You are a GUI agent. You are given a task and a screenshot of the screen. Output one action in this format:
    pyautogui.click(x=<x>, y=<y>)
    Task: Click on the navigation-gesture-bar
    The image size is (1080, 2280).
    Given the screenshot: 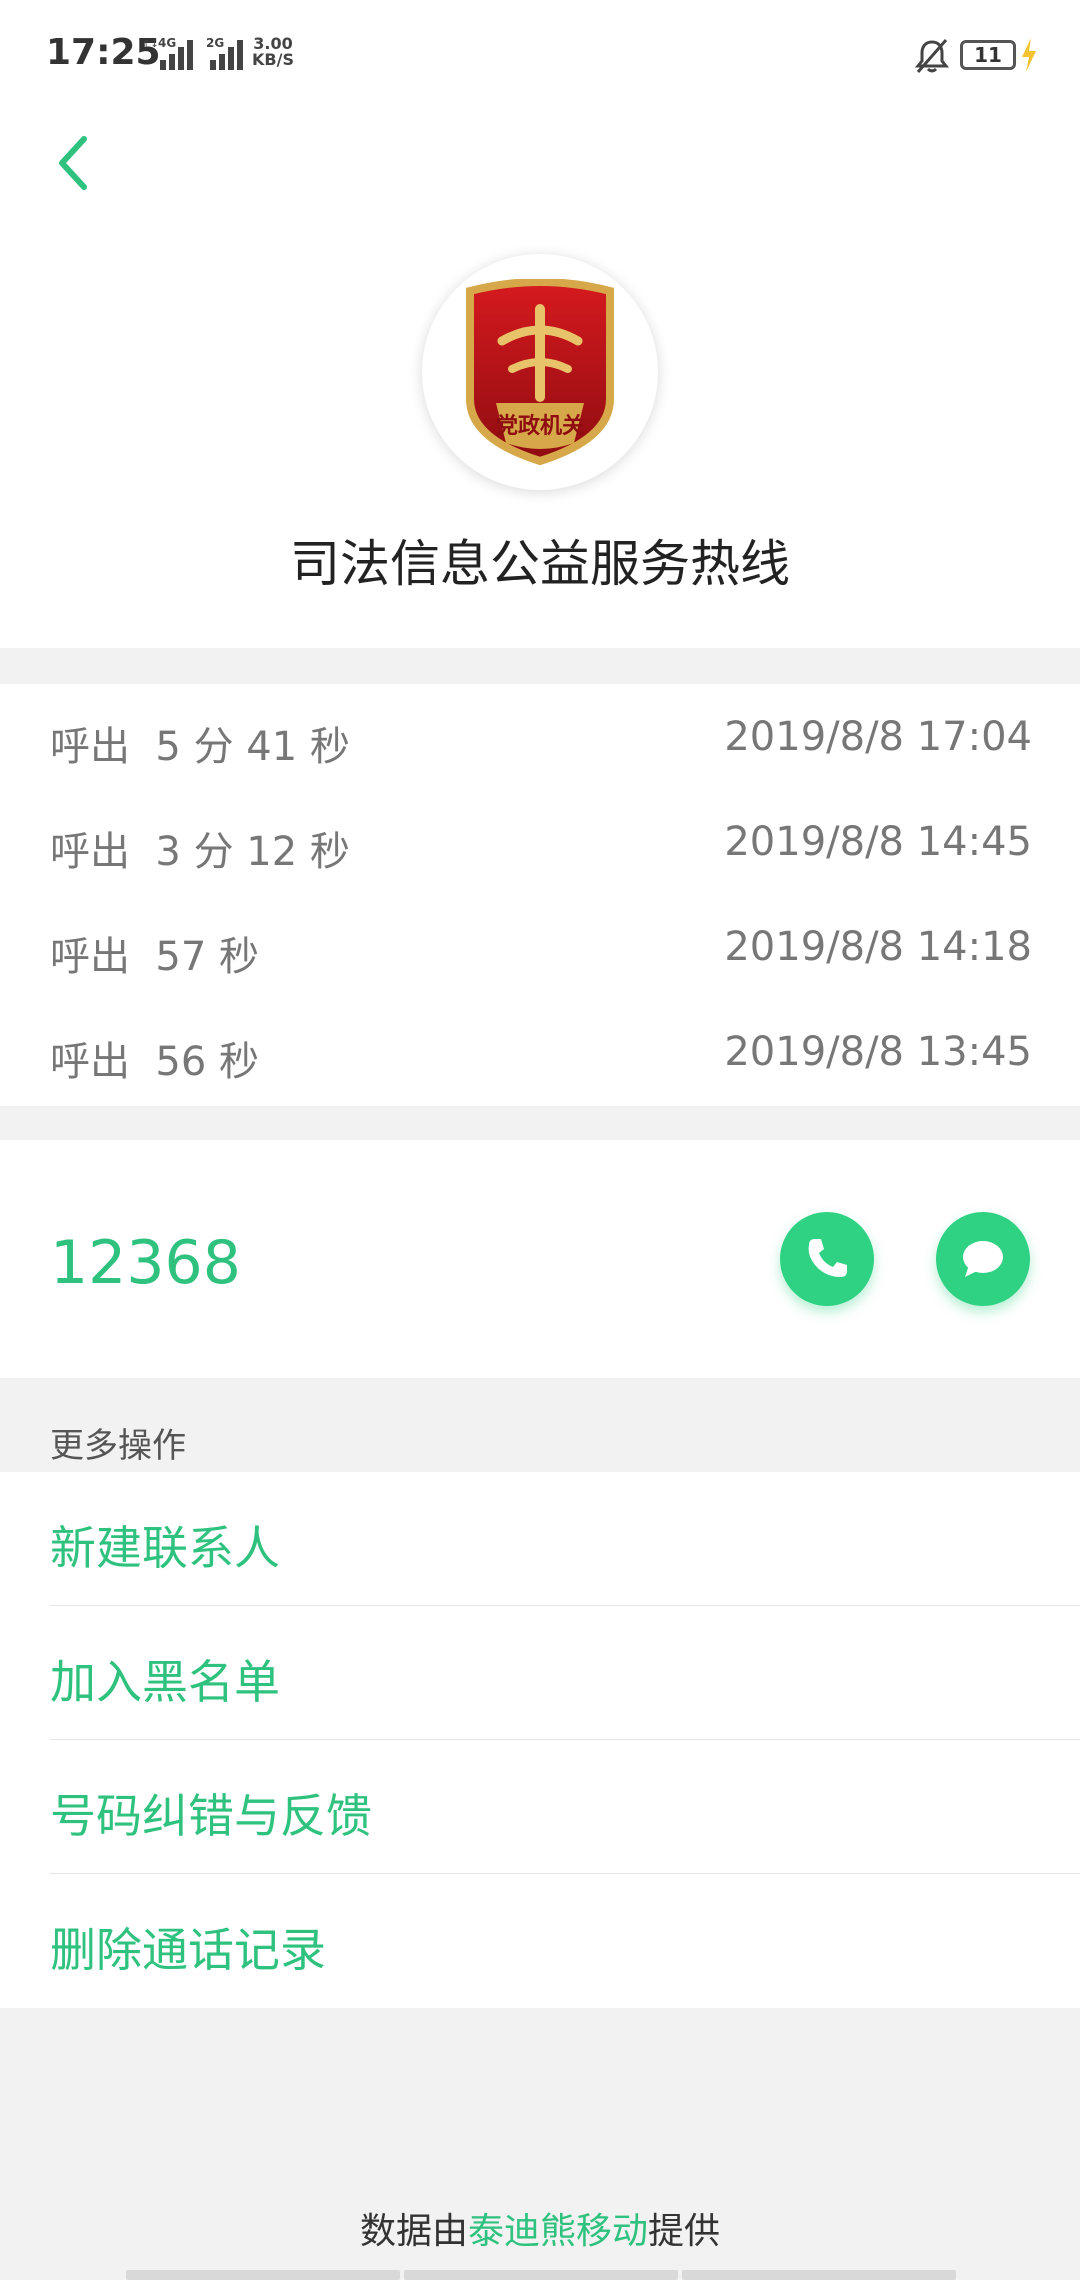 What is the action you would take?
    pyautogui.click(x=541, y=2275)
    